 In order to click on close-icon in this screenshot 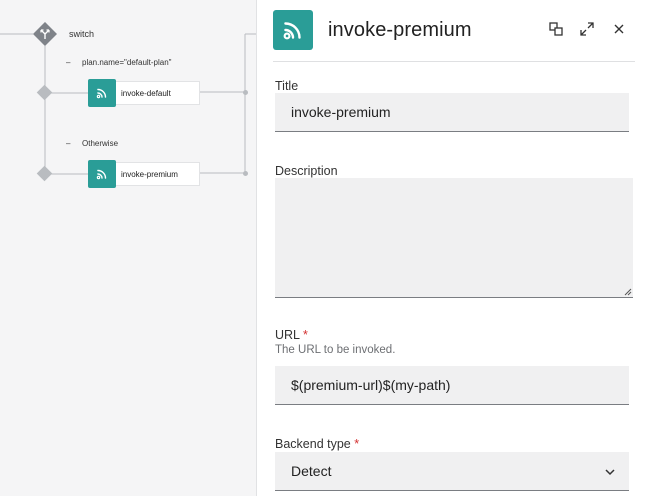, I will do `click(619, 29)`.